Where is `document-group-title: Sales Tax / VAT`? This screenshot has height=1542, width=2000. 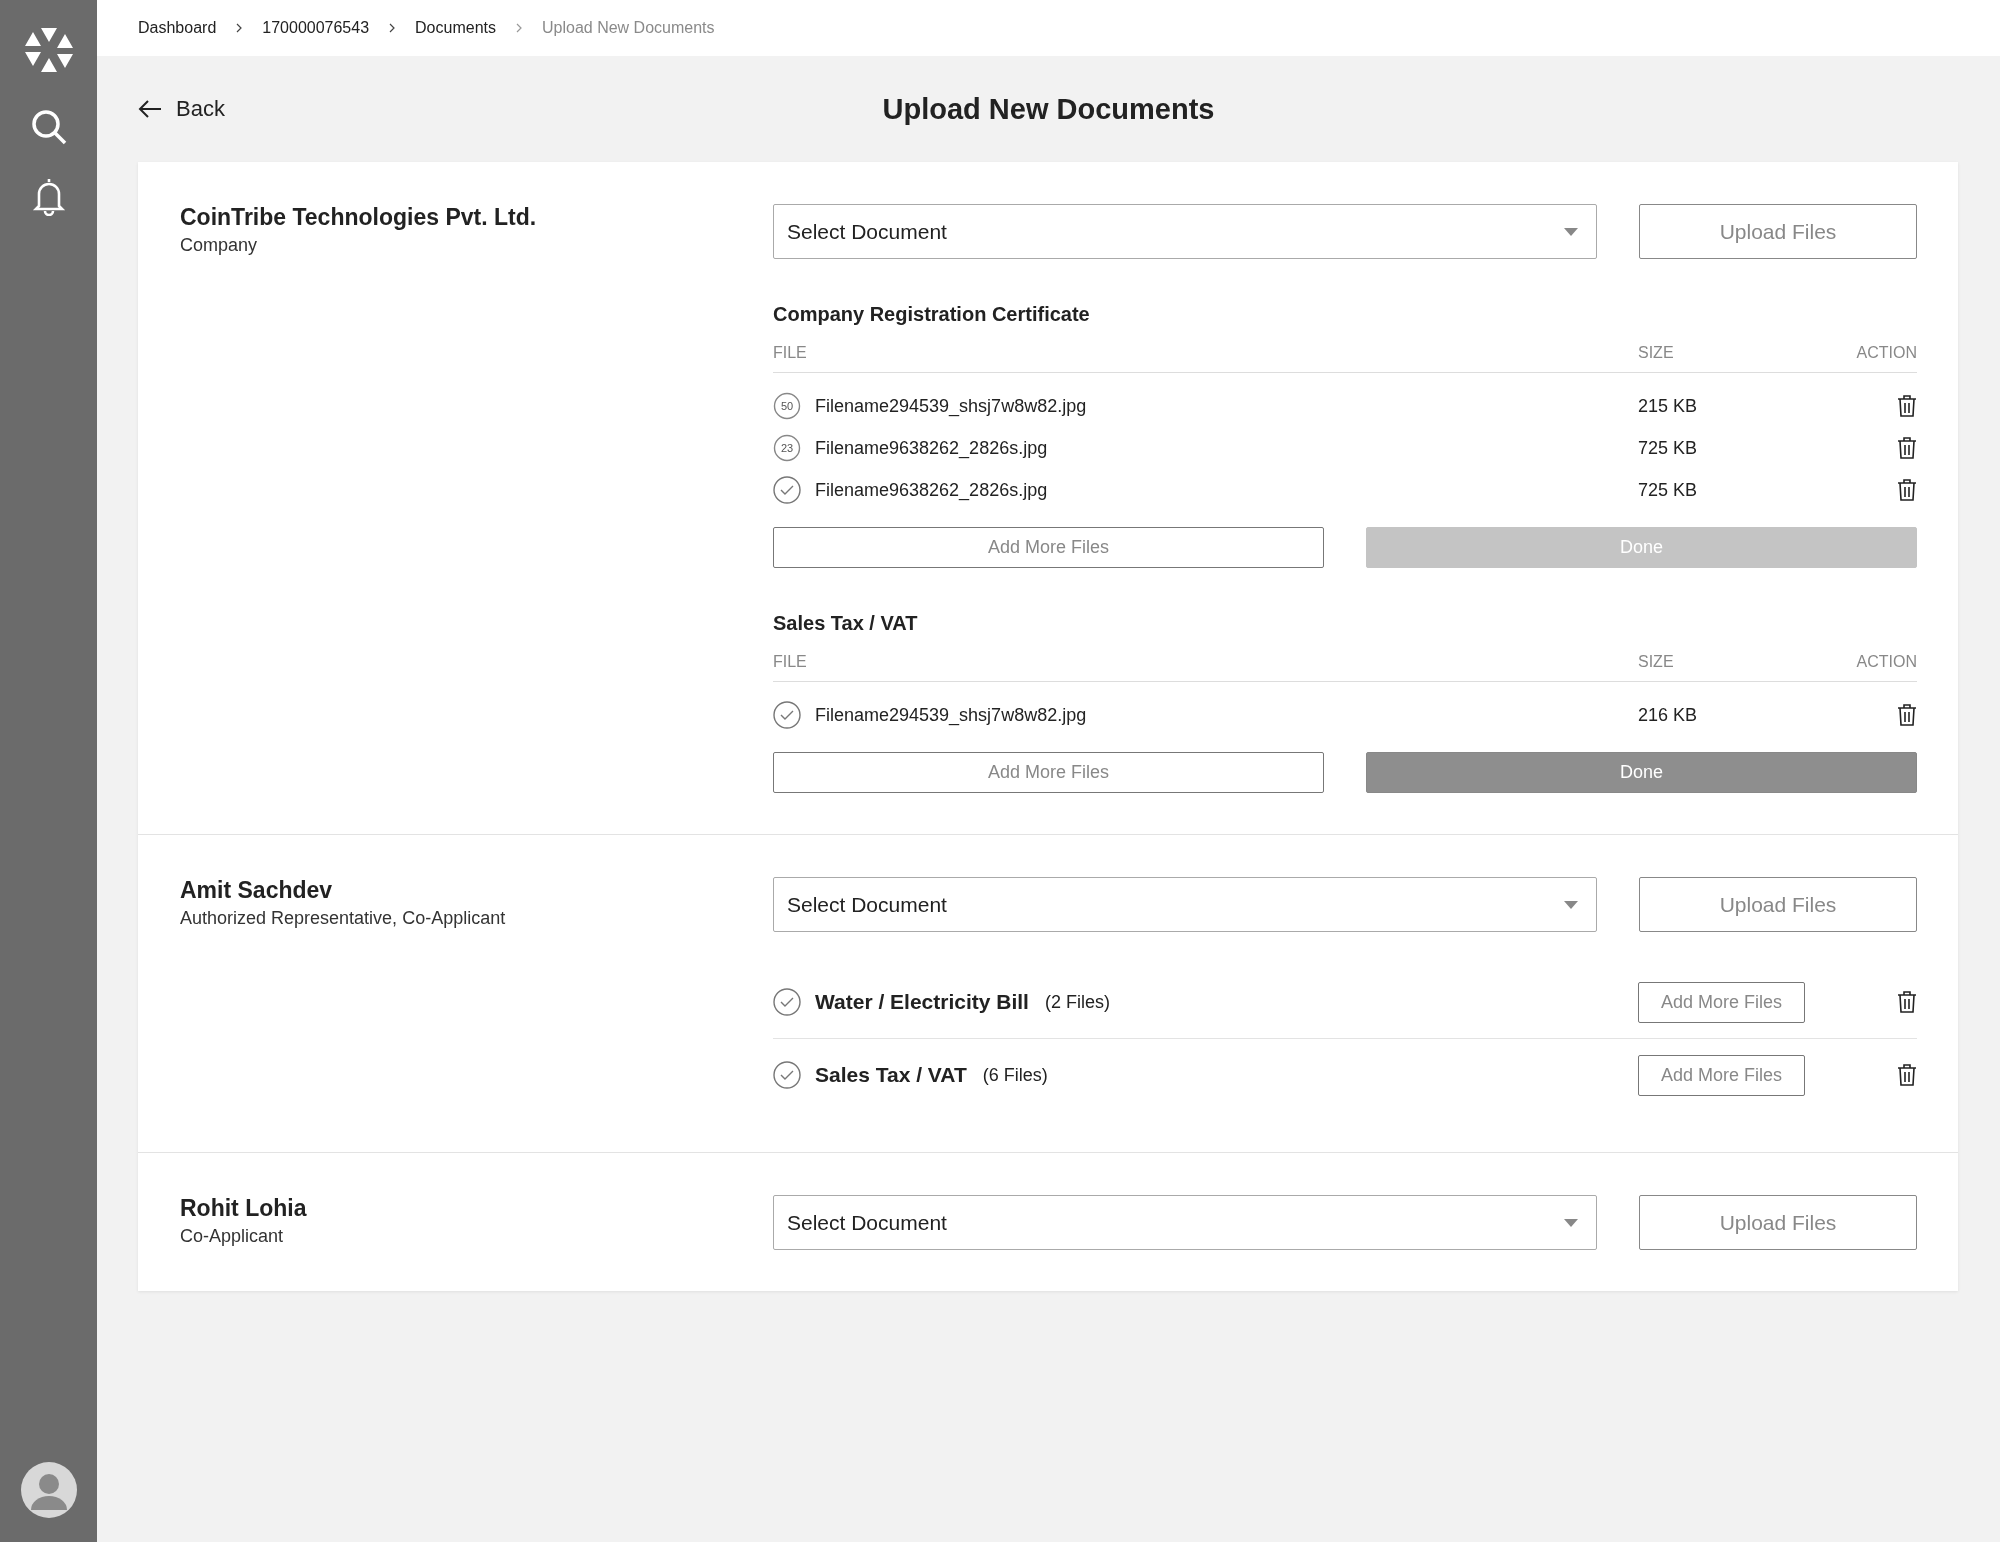
document-group-title: Sales Tax / VAT is located at coordinates (846, 623).